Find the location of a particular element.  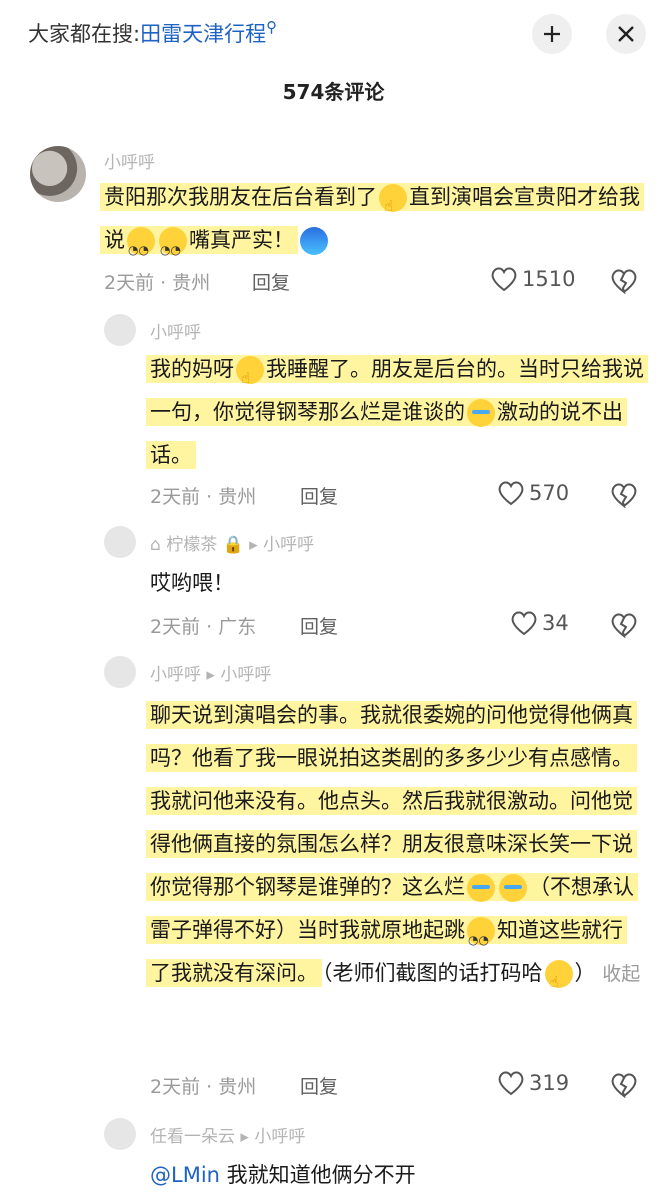

like-button: 319 is located at coordinates (533, 1083).